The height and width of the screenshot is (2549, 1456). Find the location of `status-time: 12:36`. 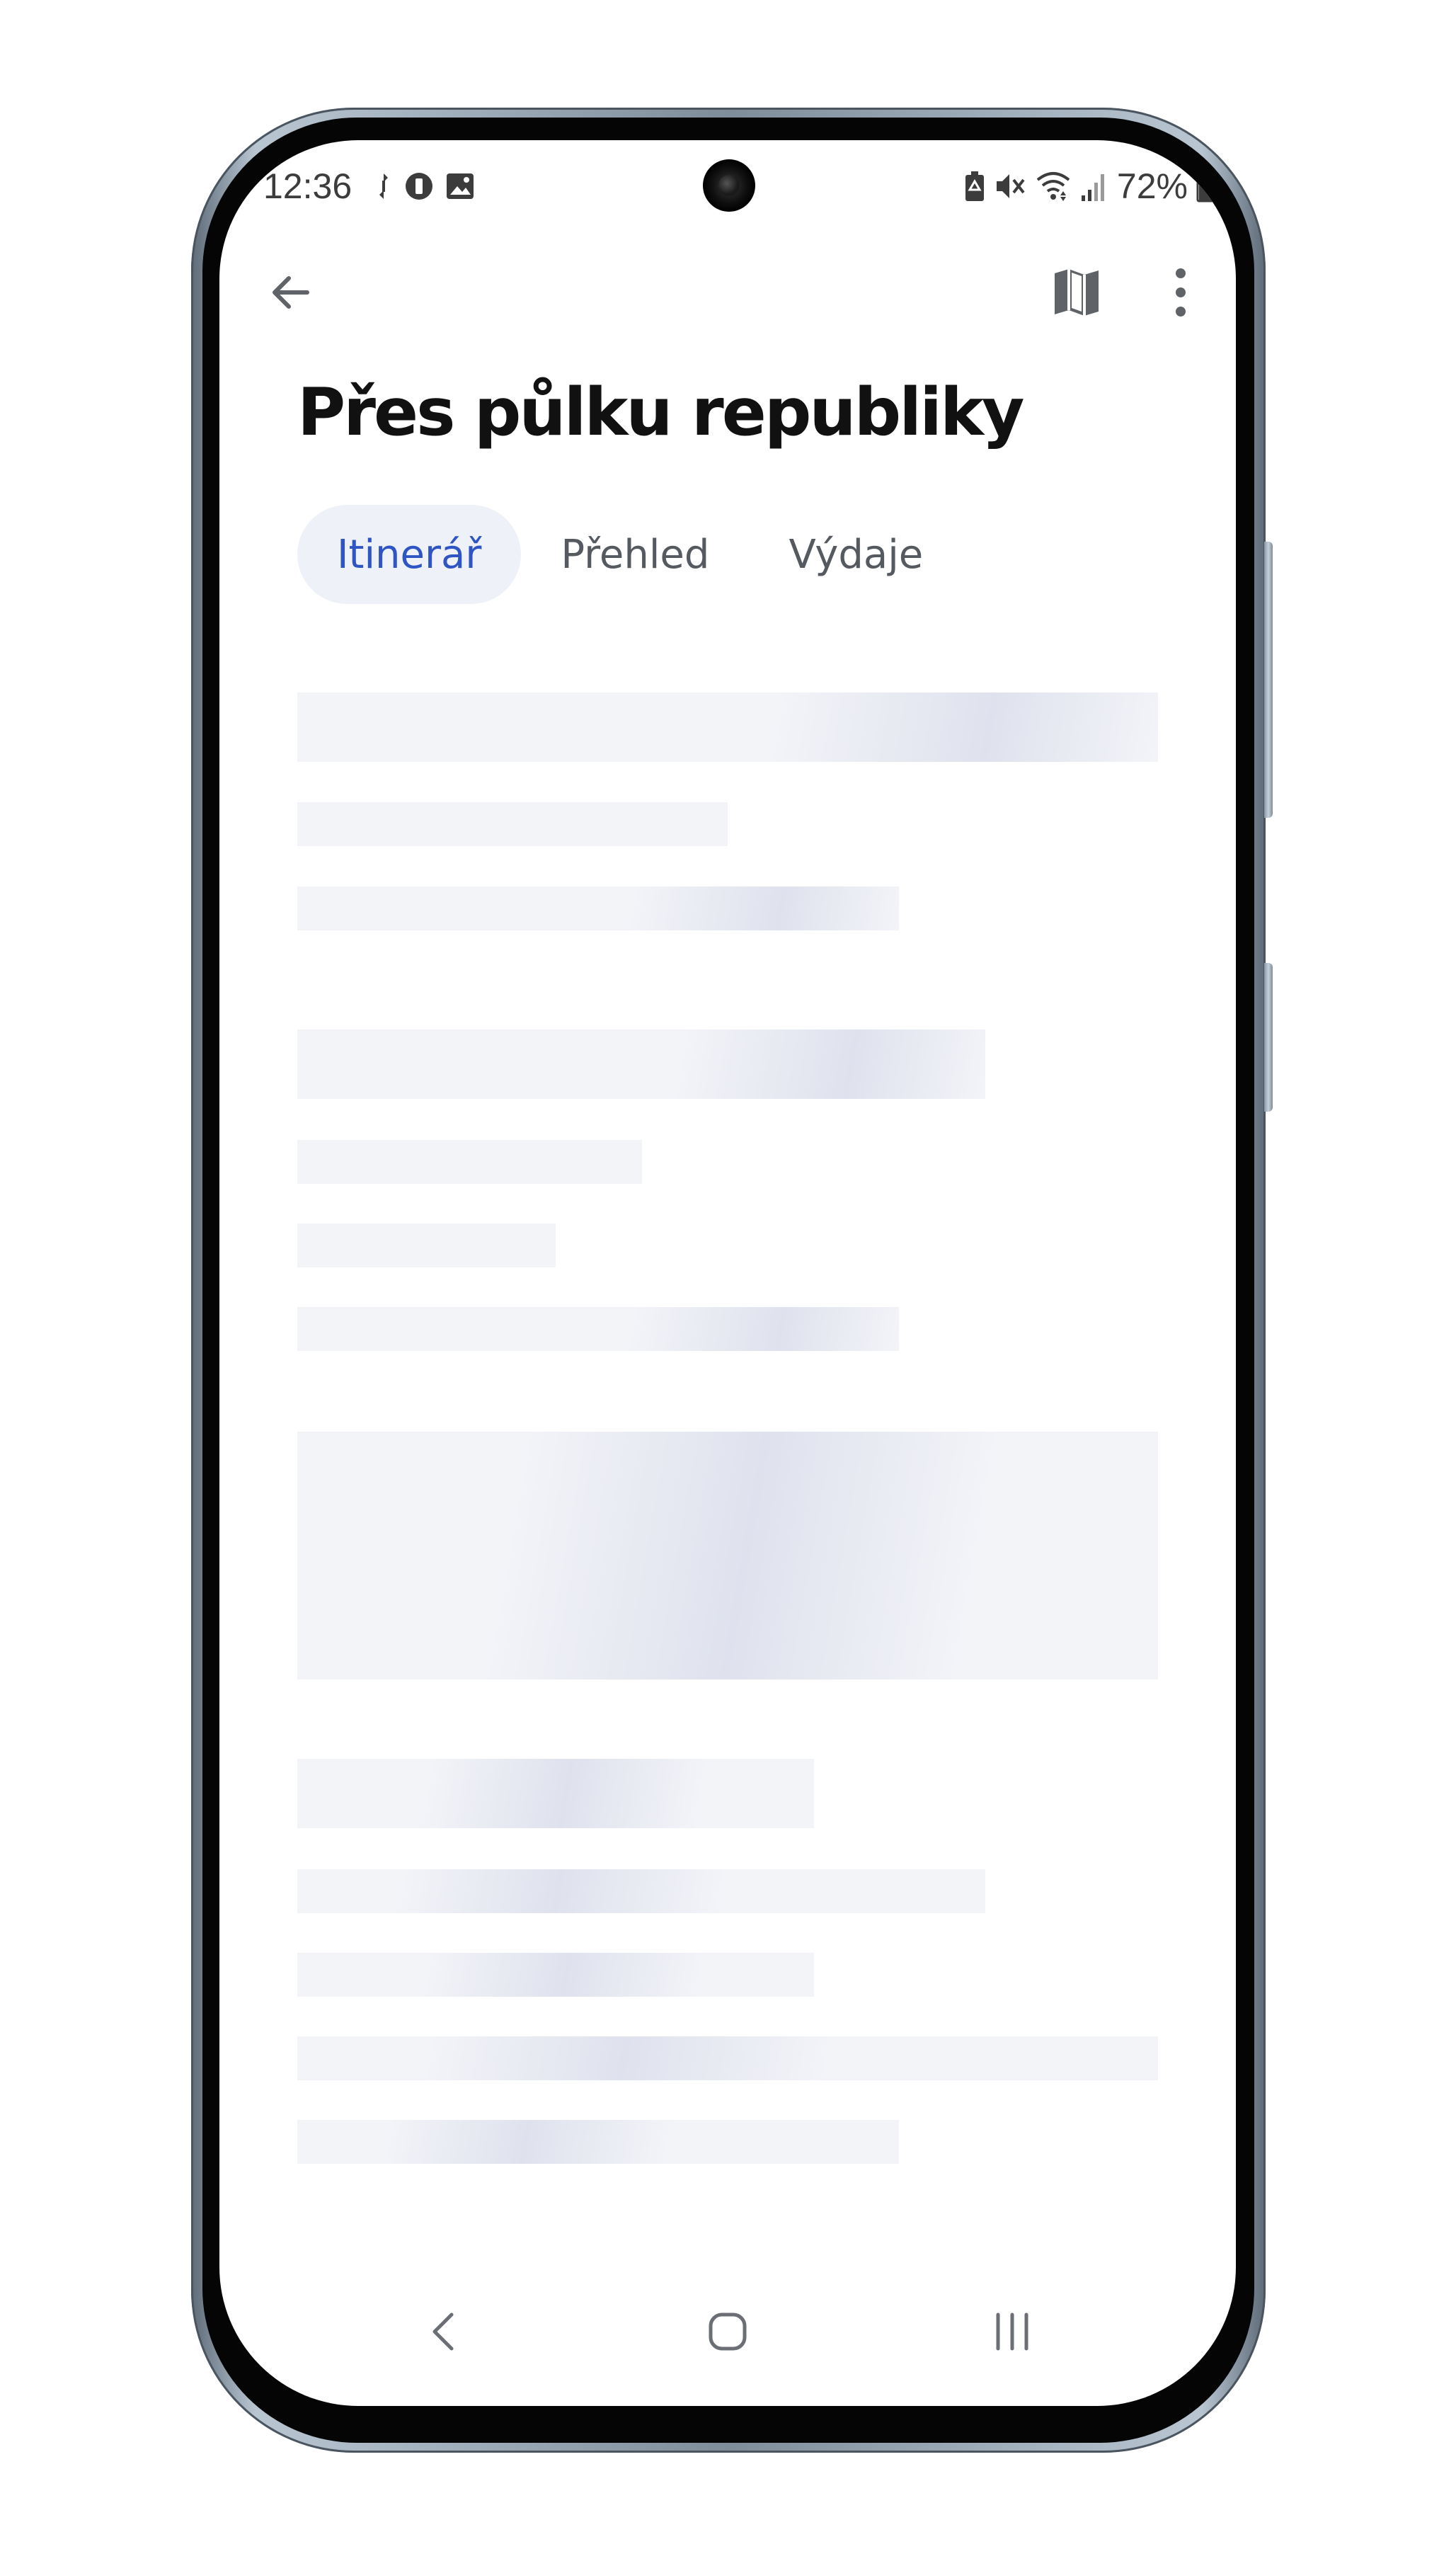

status-time: 12:36 is located at coordinates (307, 186).